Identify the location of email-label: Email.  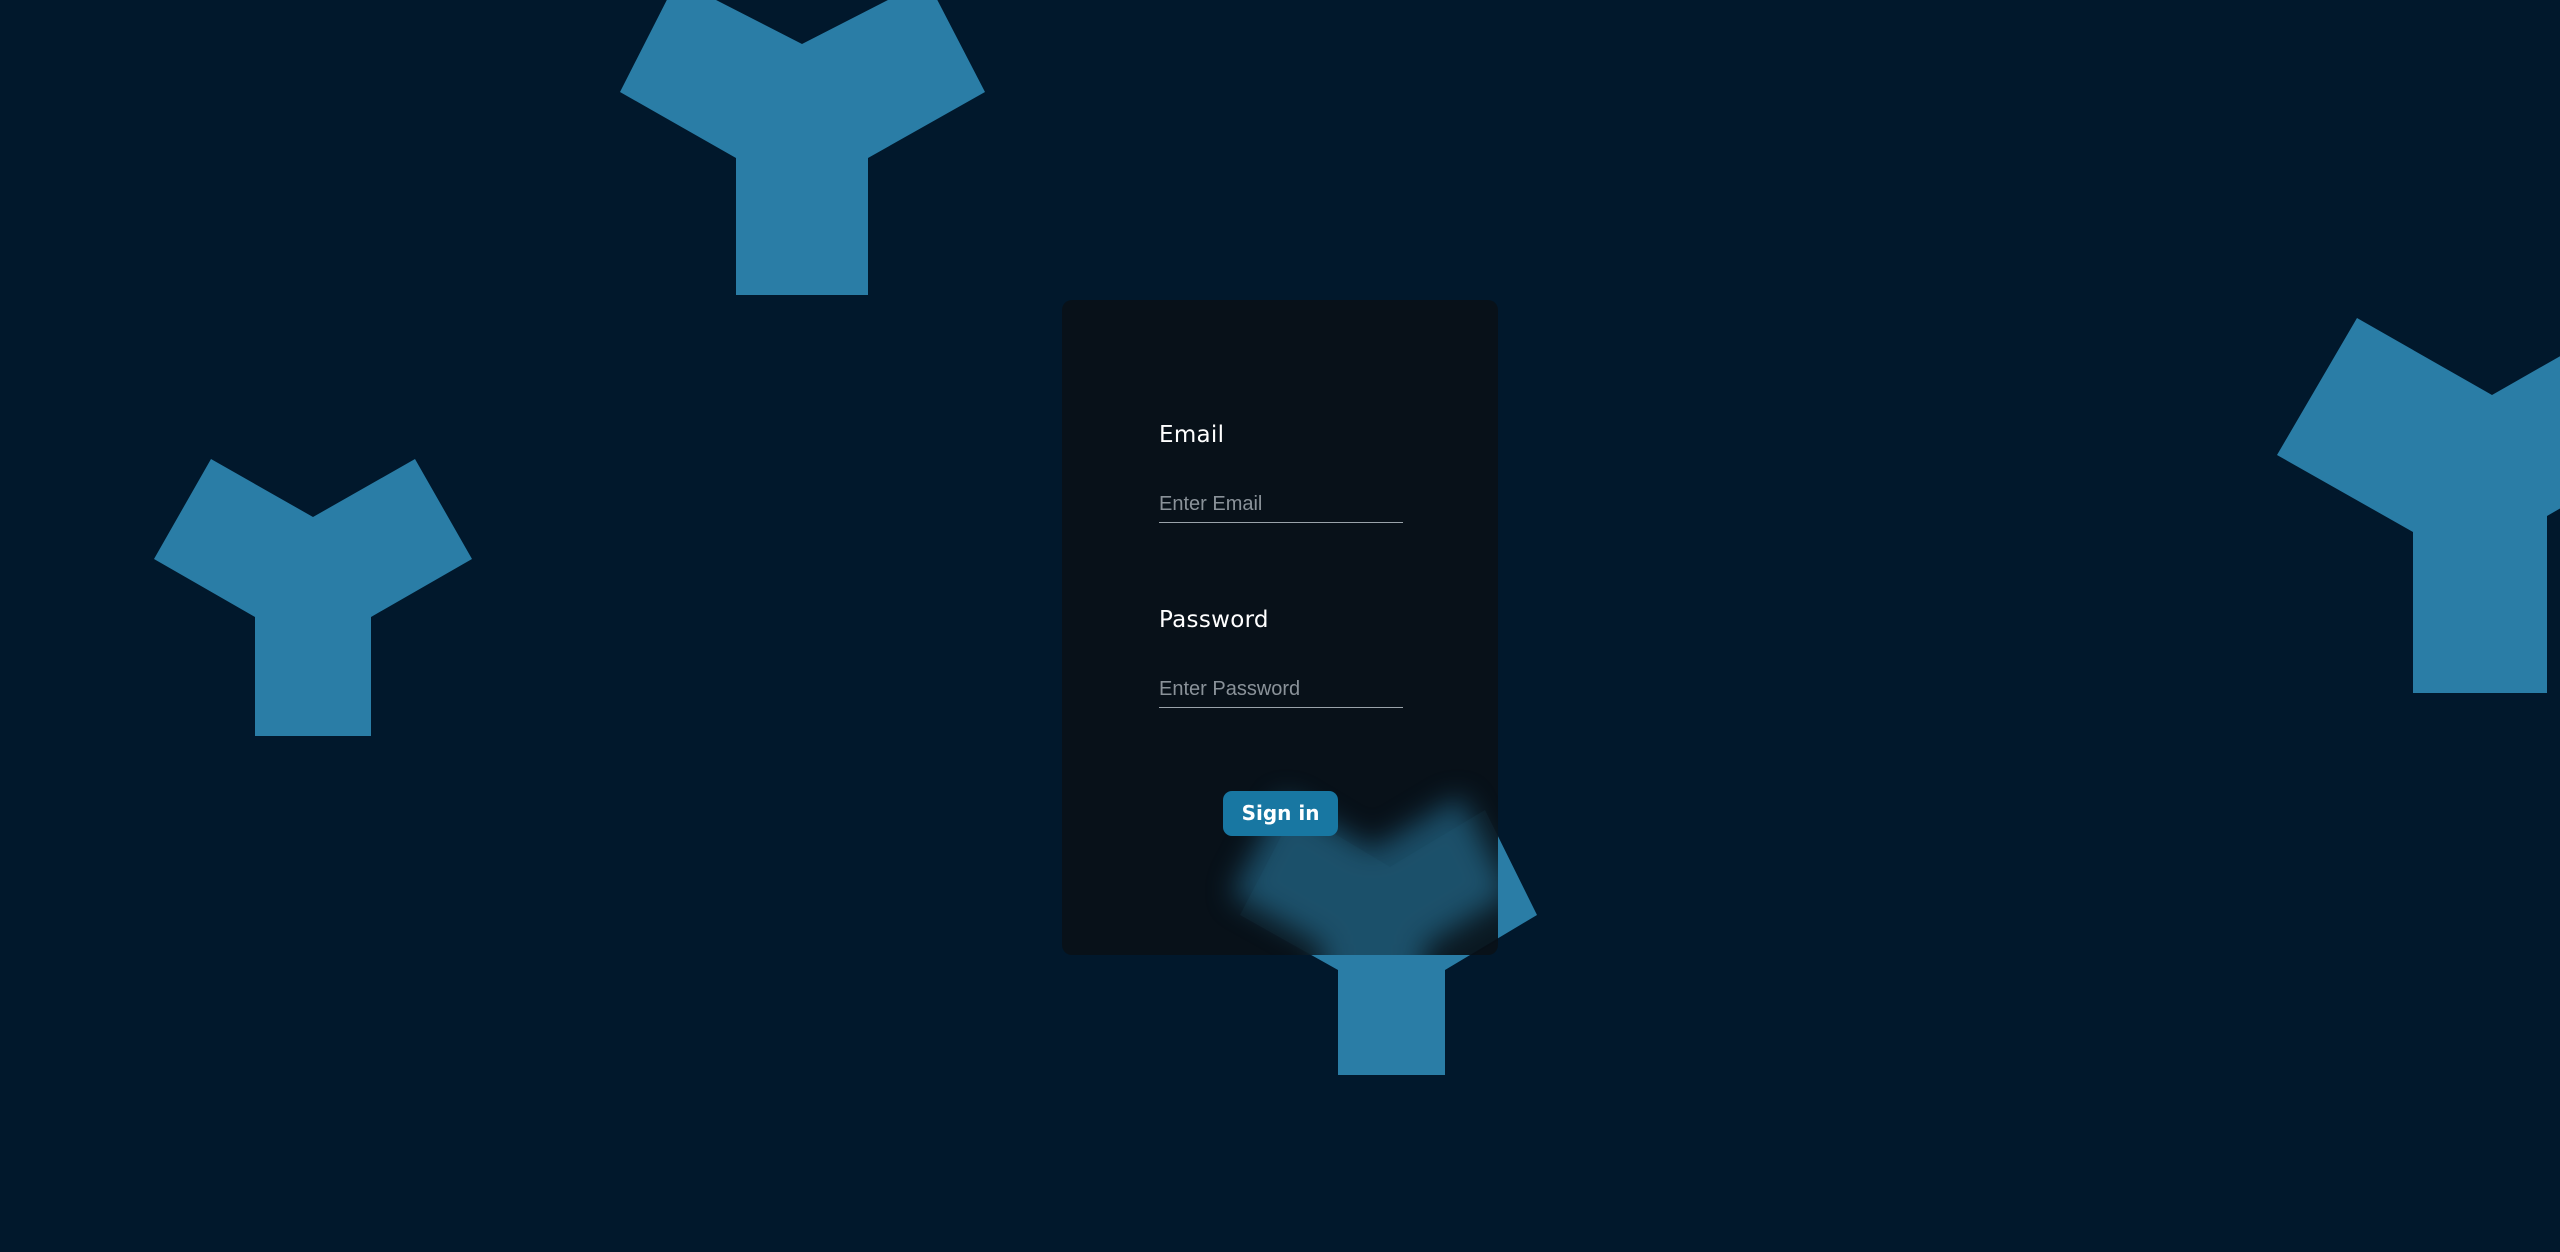
(1192, 435).